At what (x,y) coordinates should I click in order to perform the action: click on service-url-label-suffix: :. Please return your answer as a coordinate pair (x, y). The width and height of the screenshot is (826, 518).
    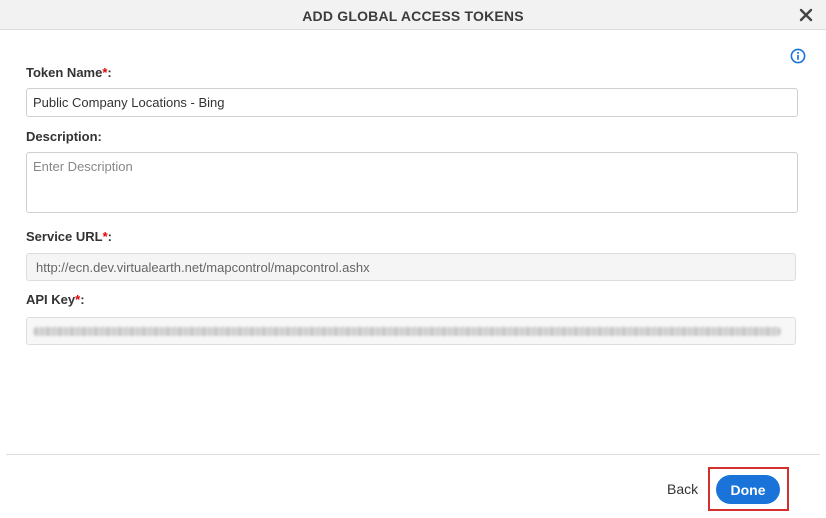
    Looking at the image, I should click on (109, 236).